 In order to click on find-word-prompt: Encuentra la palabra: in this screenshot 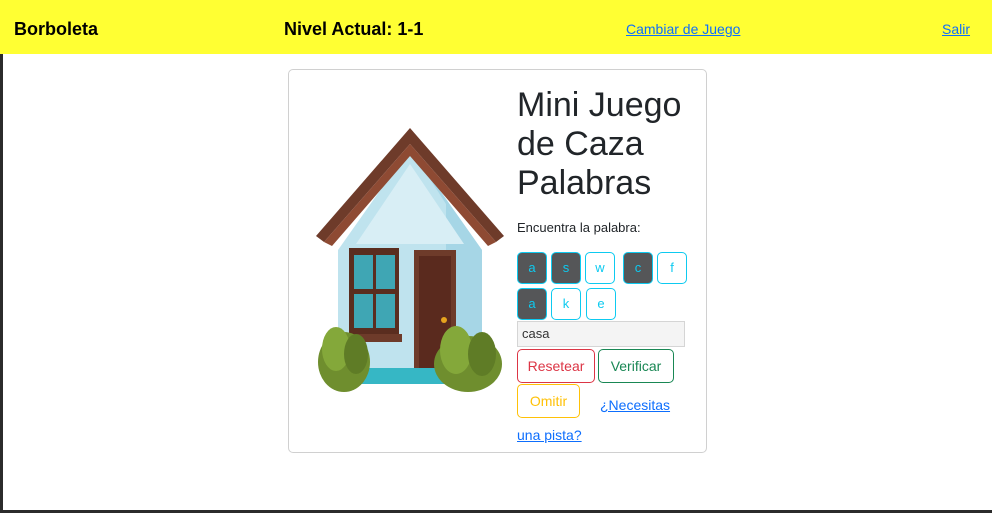, I will do `click(579, 227)`.